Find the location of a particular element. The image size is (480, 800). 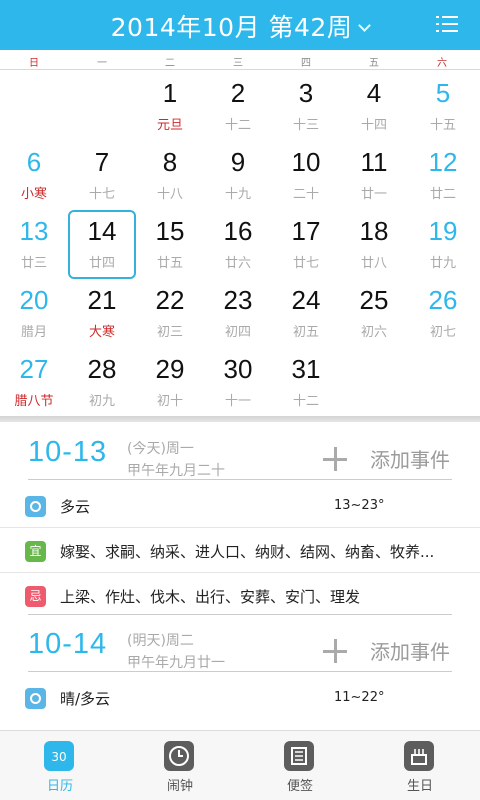

calendar-day: 26 初七 is located at coordinates (443, 313).